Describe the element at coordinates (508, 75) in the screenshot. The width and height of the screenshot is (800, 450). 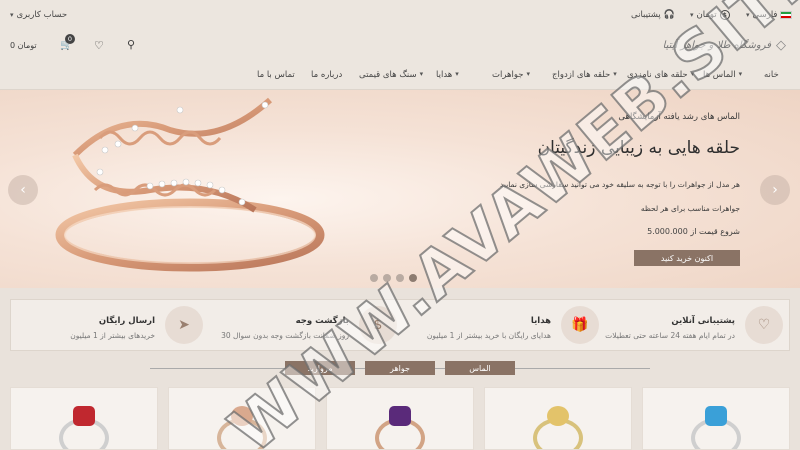
I see `nav-label: جواهرات` at that location.